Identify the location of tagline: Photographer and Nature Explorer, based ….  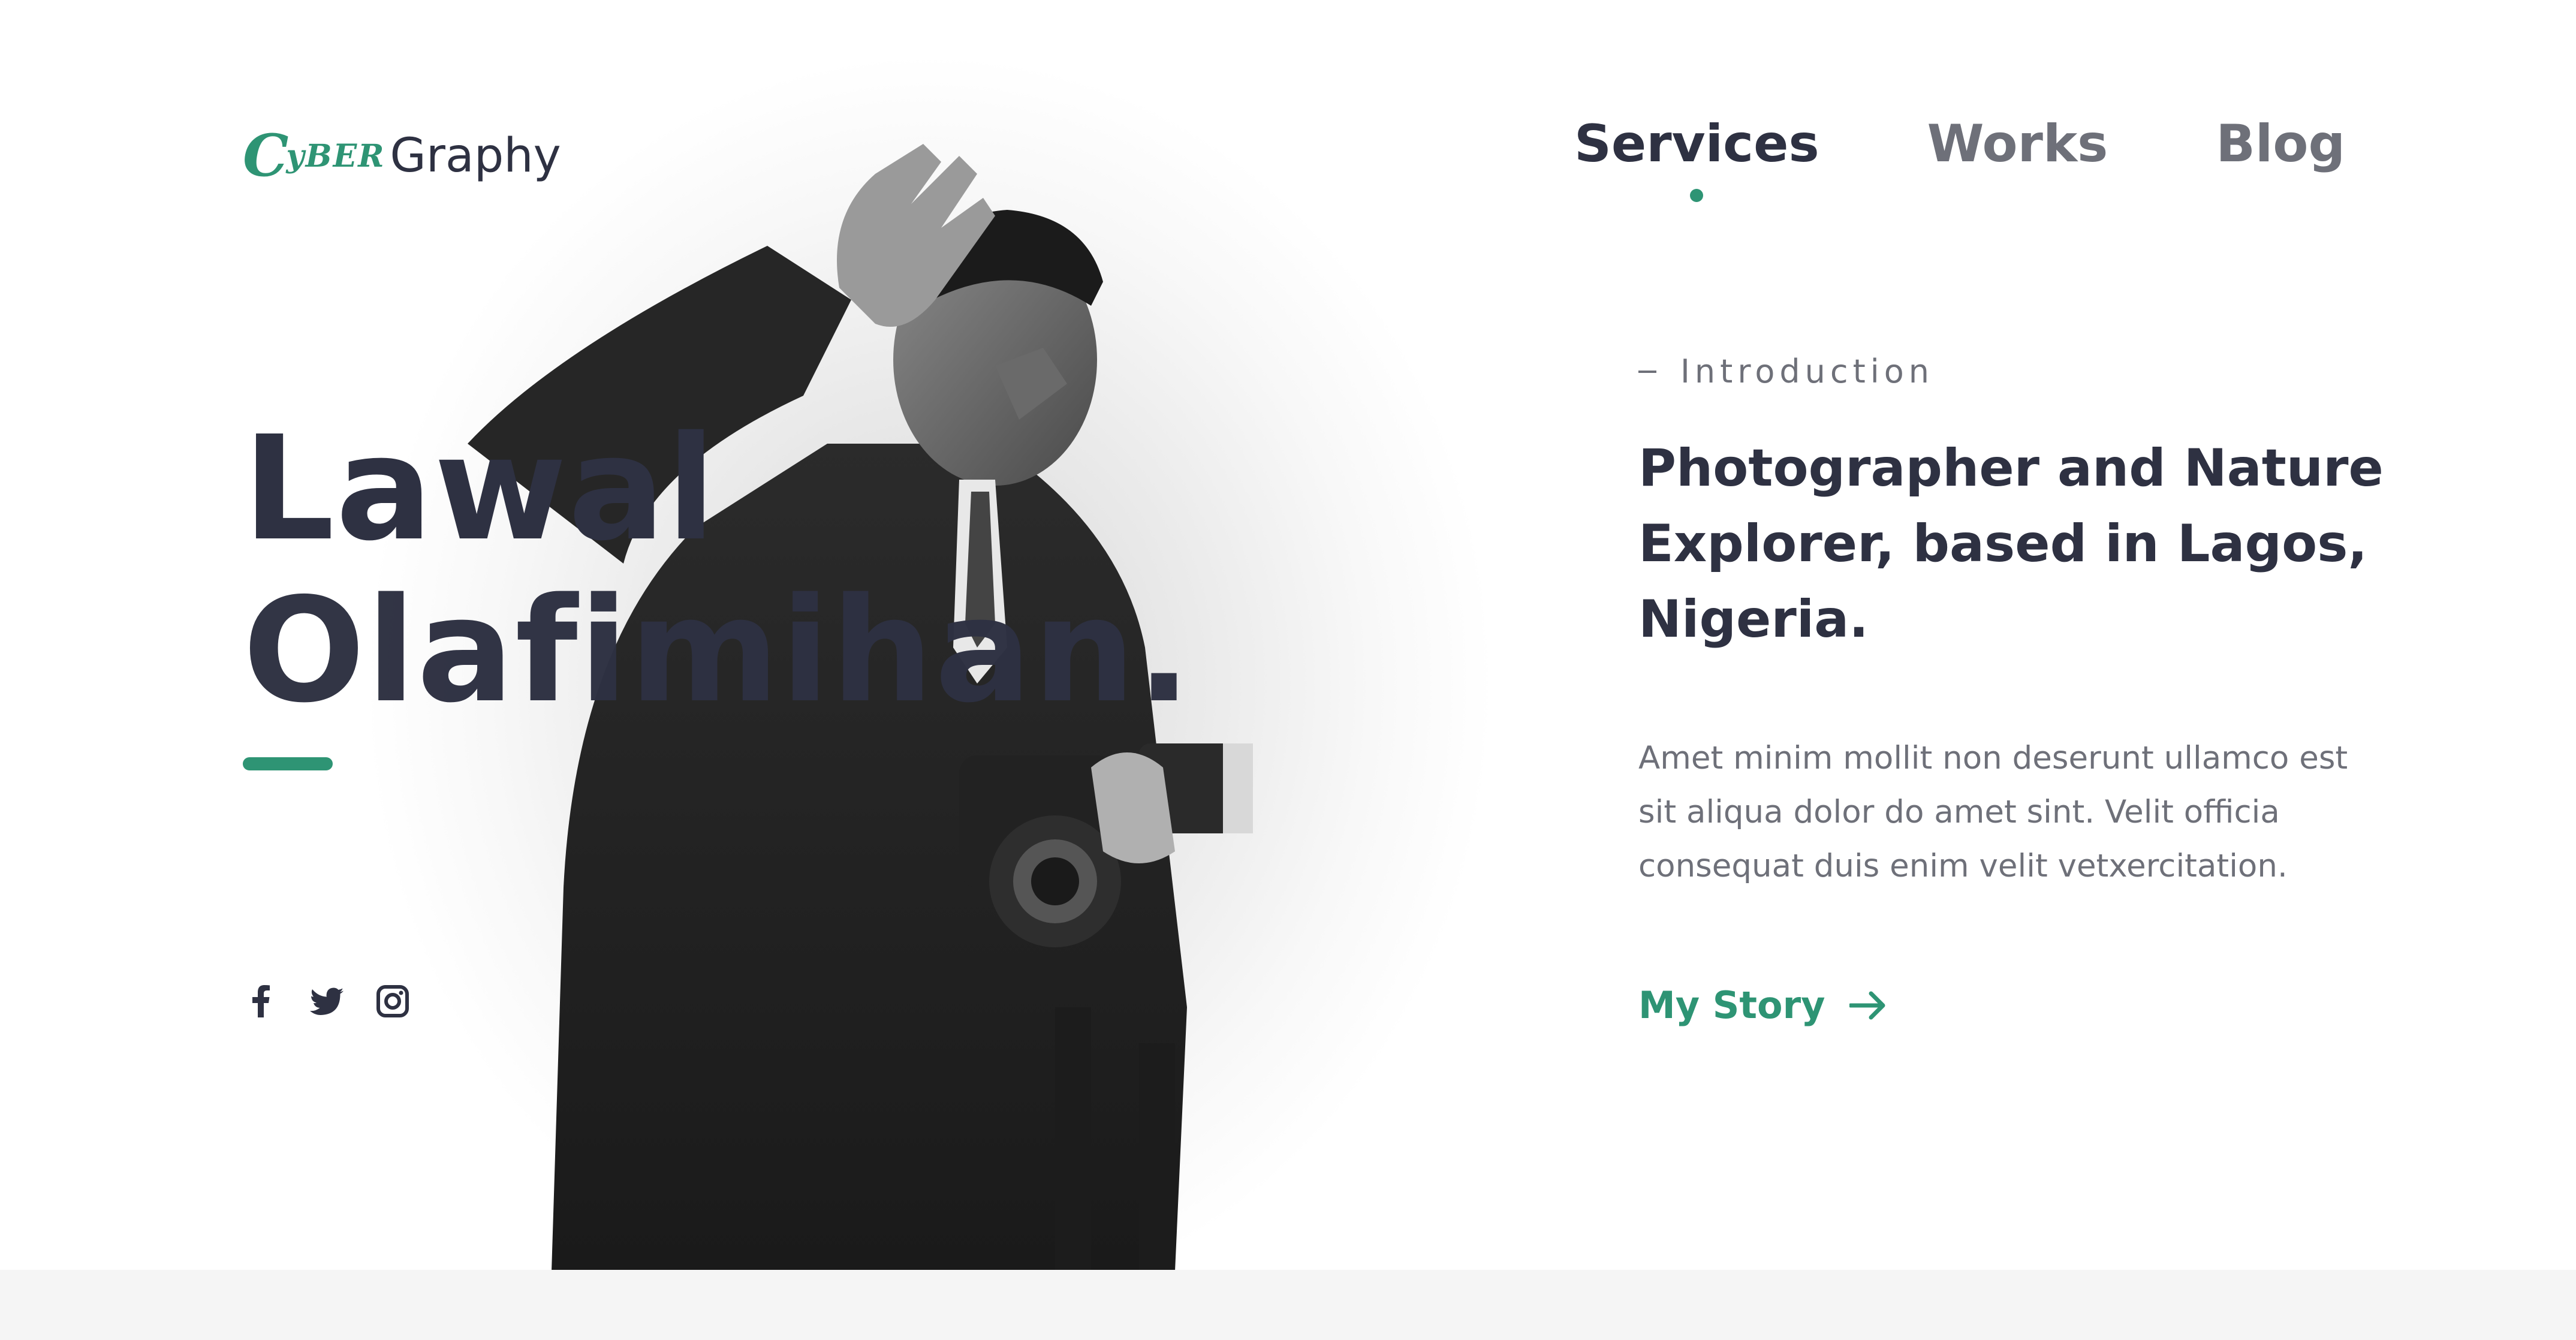
(2011, 543).